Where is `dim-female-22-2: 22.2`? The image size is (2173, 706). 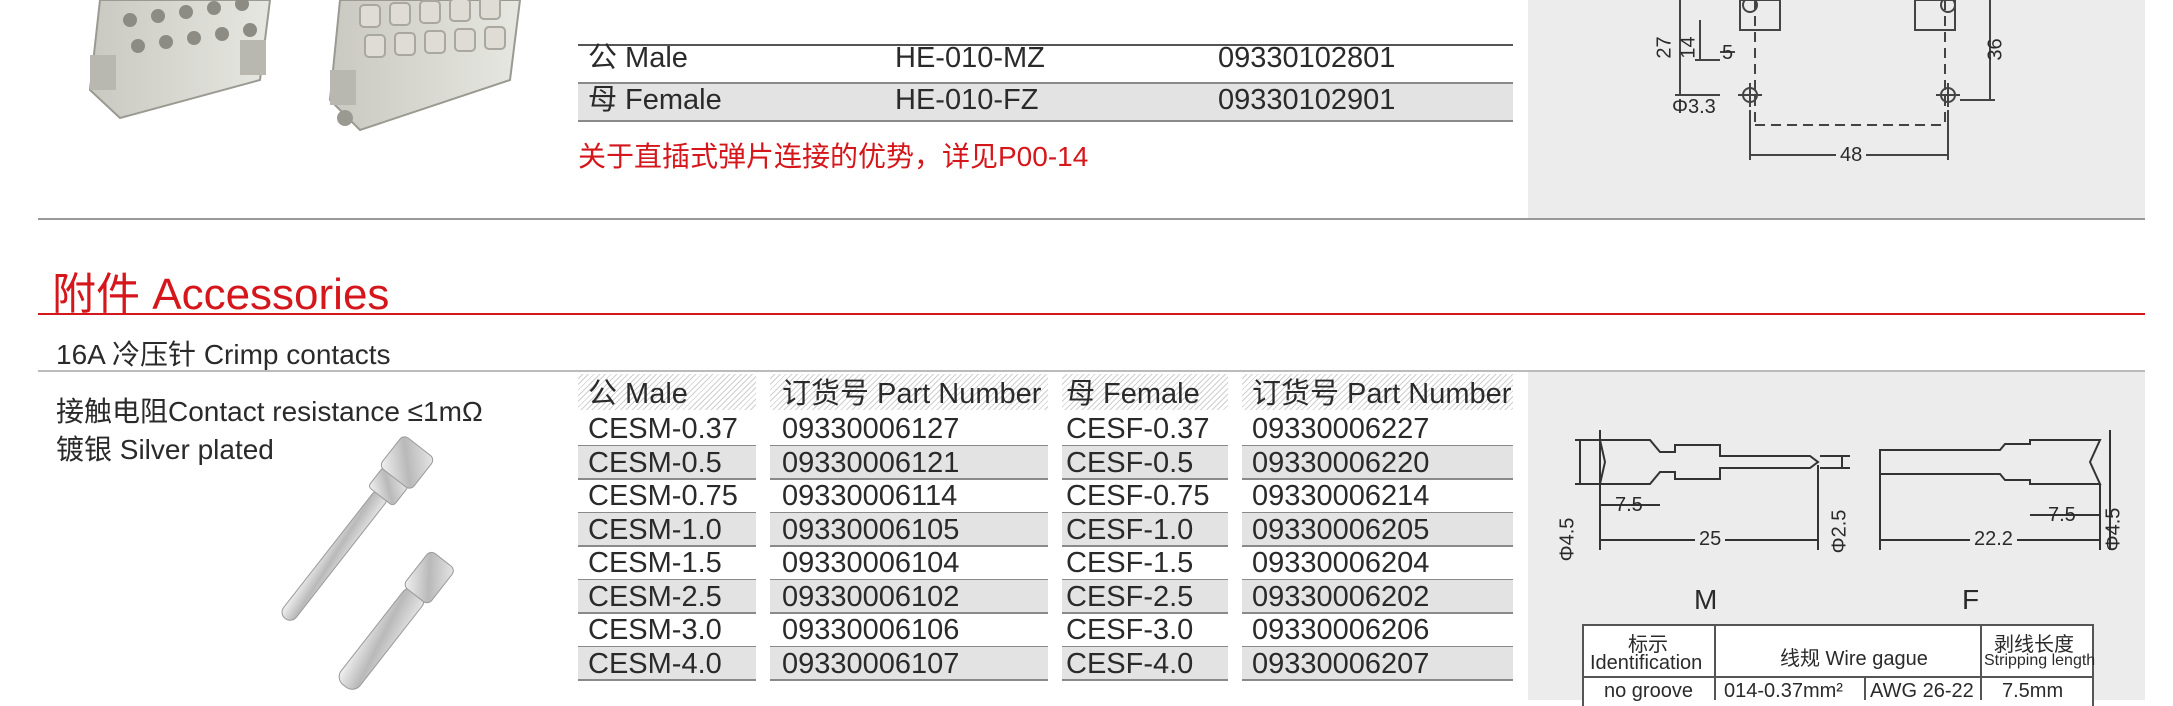
dim-female-22-2: 22.2 is located at coordinates (1993, 539).